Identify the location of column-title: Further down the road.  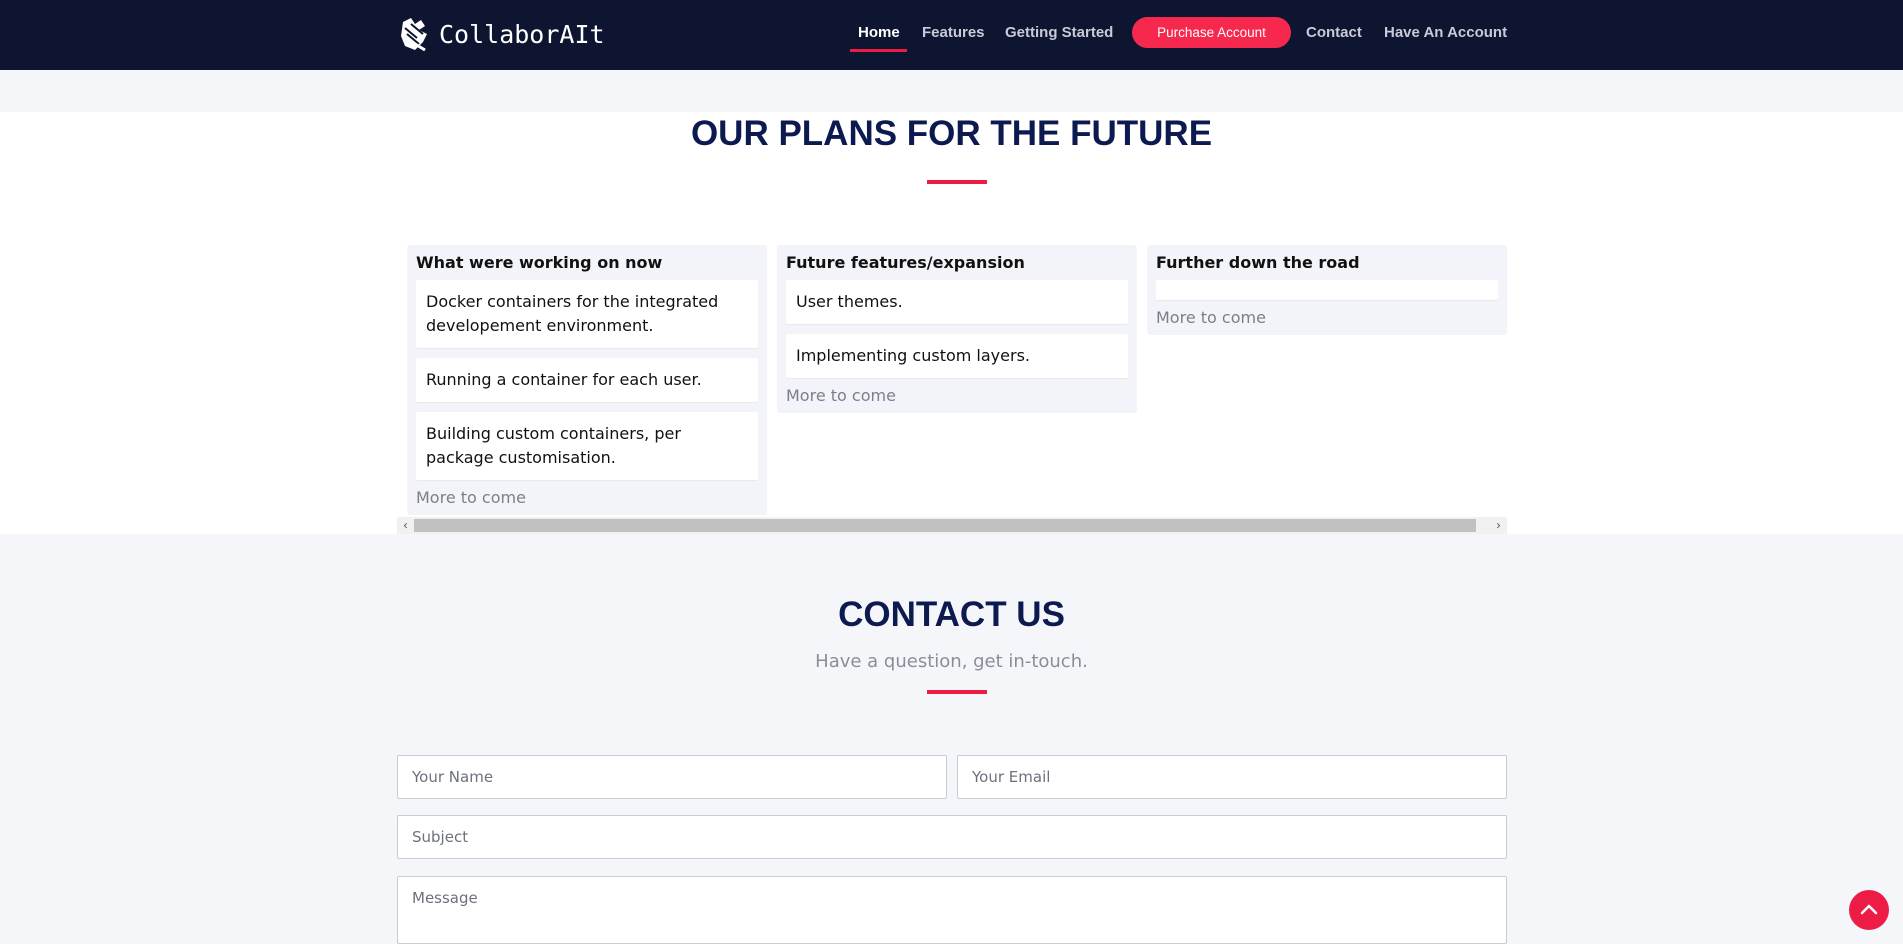
(1258, 262).